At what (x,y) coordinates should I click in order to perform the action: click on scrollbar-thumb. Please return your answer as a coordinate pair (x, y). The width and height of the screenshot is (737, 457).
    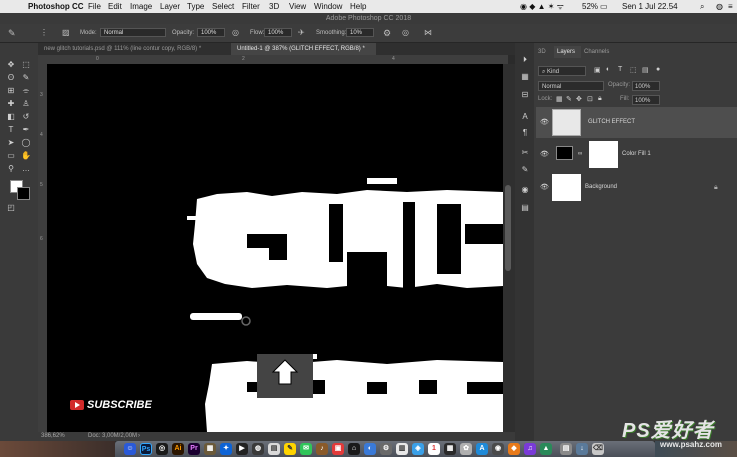
    Looking at the image, I should click on (508, 228).